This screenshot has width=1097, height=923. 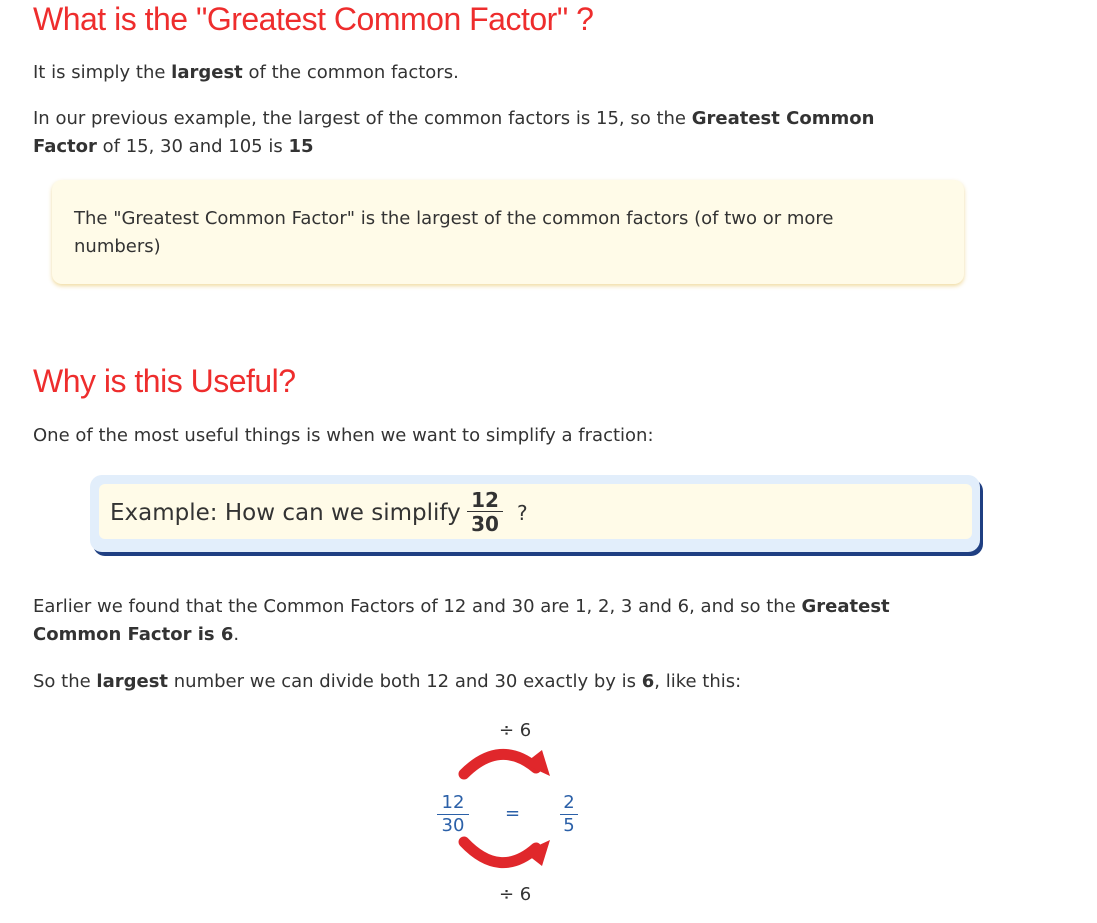 I want to click on example-inner: Example: How can we simplify 12 30 ?, so click(x=535, y=511).